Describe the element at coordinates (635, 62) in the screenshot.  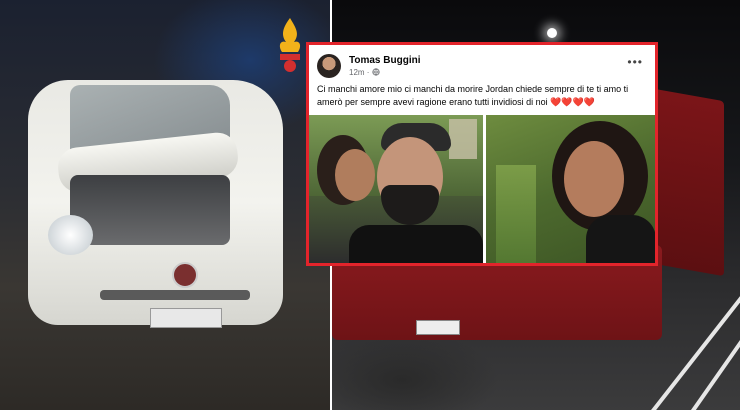
I see `more-options-icon: •••` at that location.